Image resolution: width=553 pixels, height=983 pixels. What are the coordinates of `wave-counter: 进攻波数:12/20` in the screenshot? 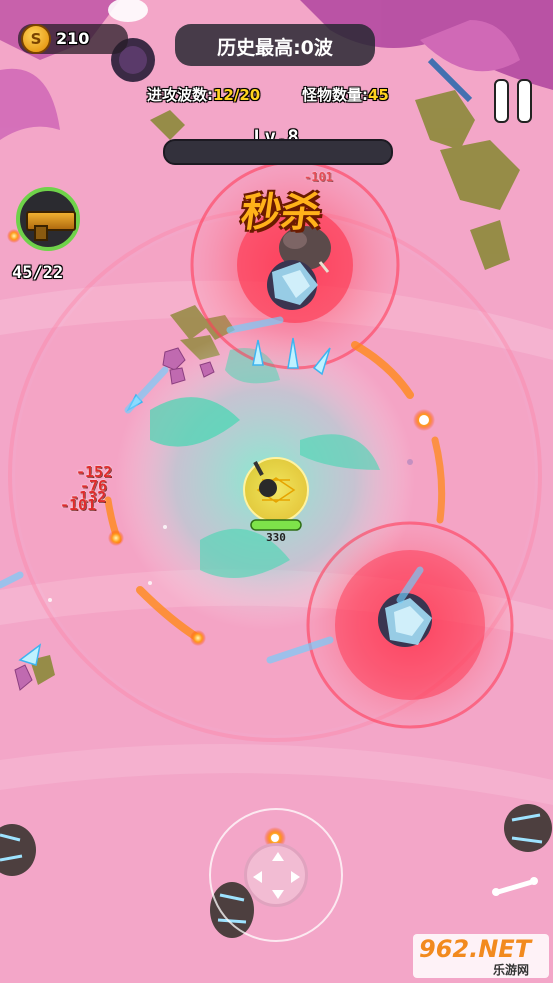 It's located at (203, 94).